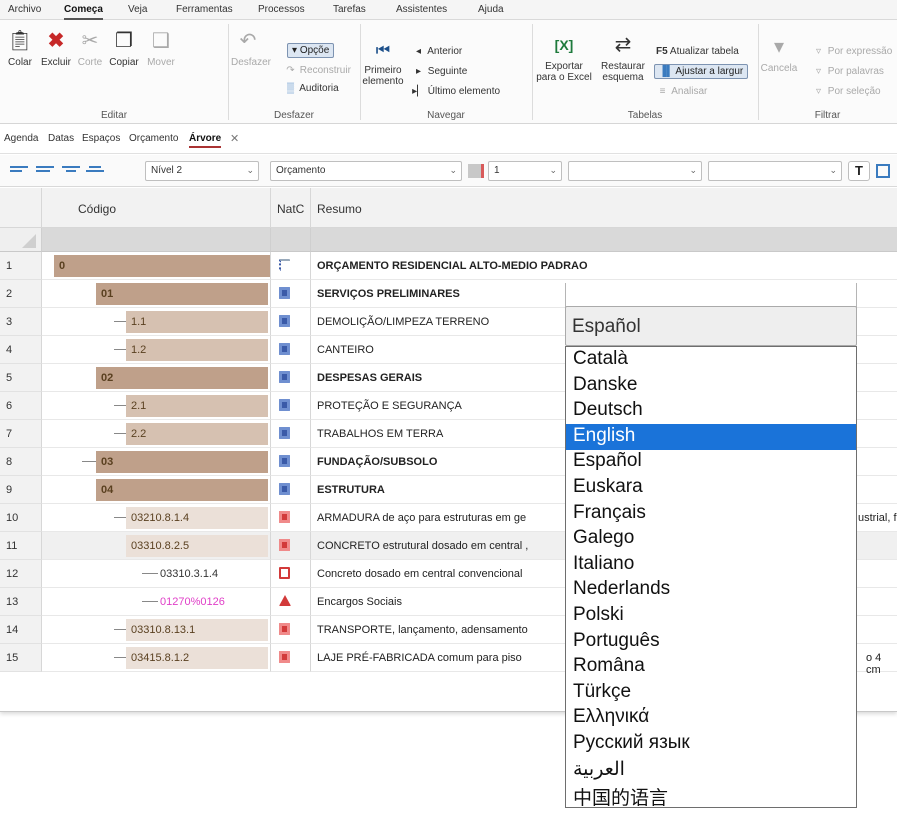  I want to click on tab-arvore: Árvore, so click(205, 140).